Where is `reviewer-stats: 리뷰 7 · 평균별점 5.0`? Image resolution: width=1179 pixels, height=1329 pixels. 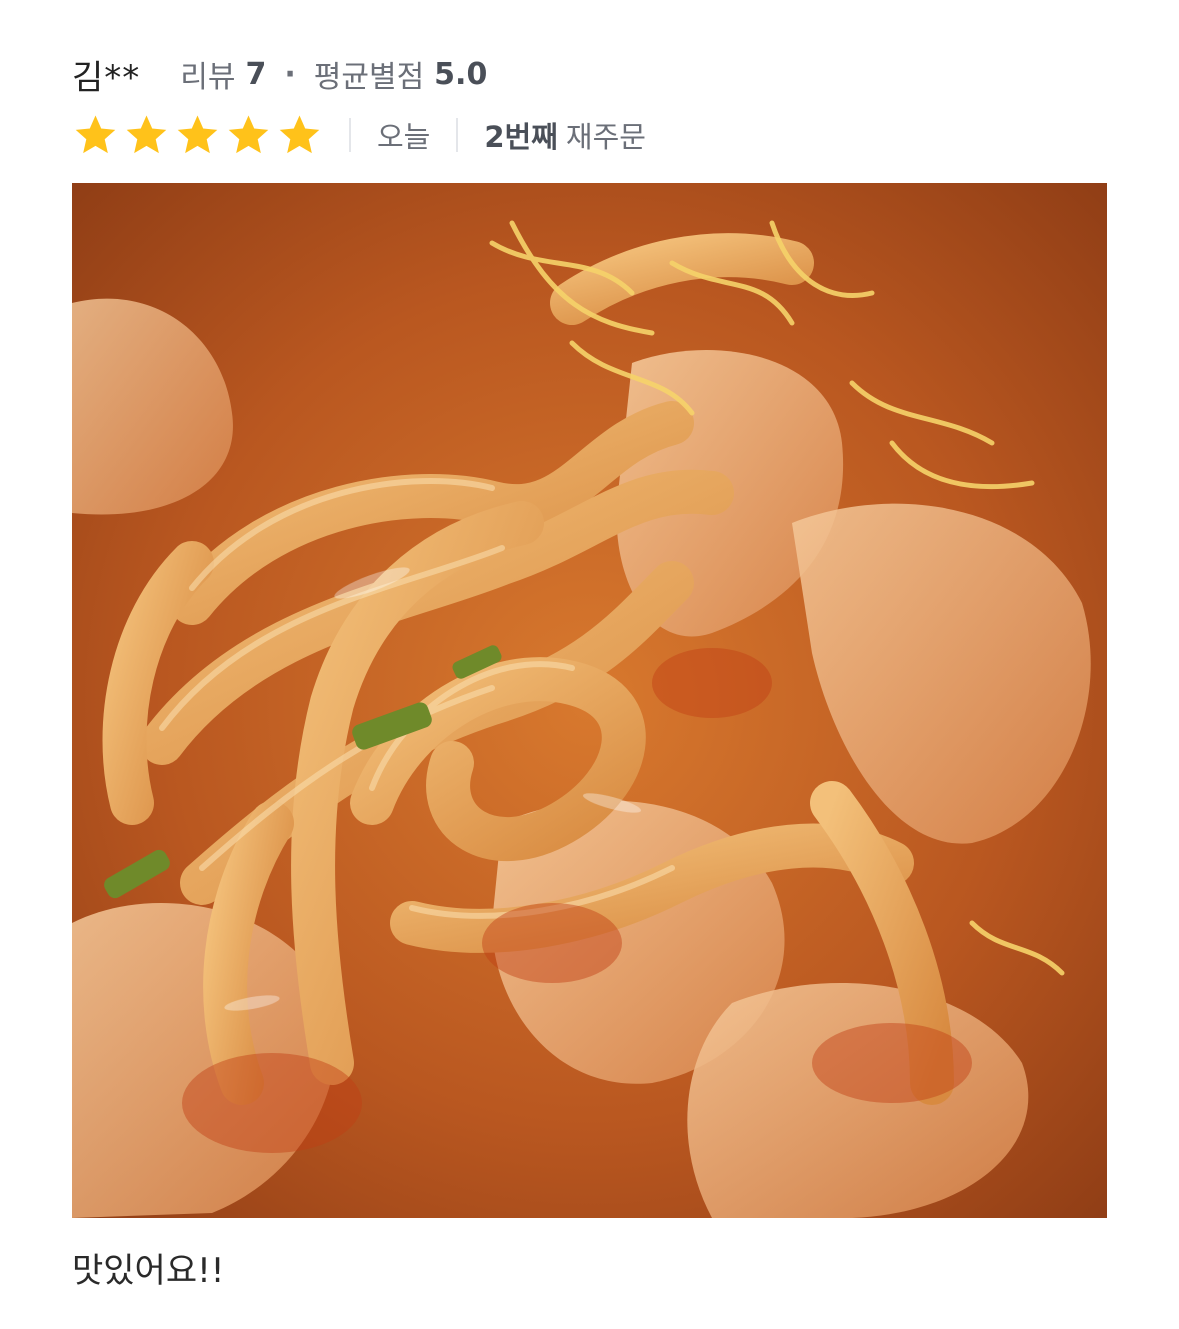 reviewer-stats: 리뷰 7 · 평균별점 5.0 is located at coordinates (333, 74).